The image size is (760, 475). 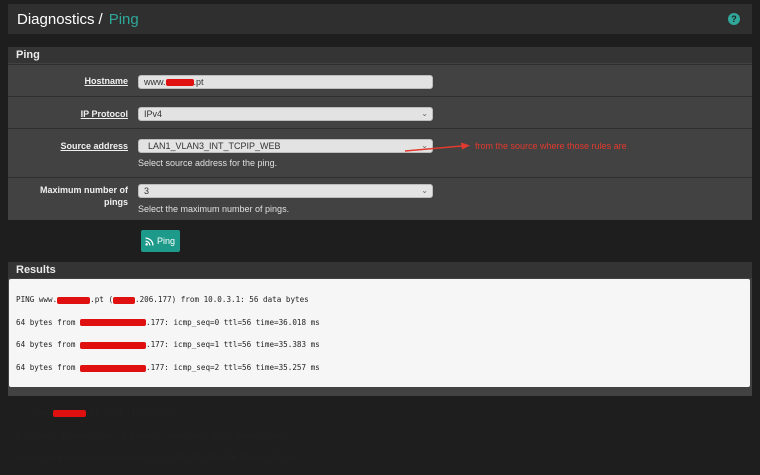 I want to click on output-text: .pt ping statistics ---, so click(x=138, y=413).